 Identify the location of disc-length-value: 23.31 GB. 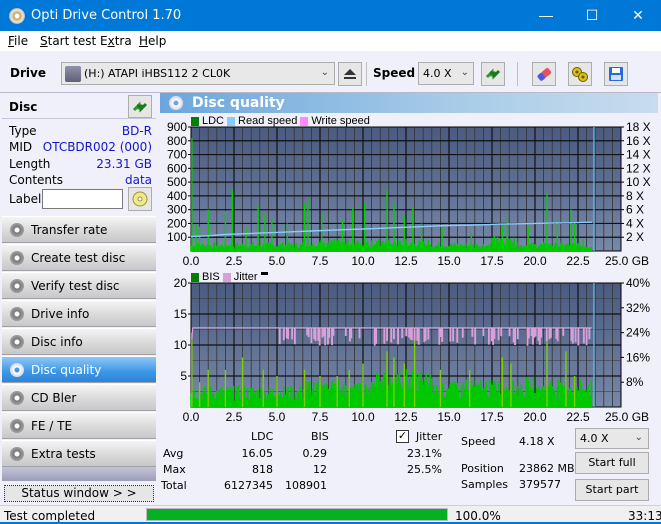
(124, 164).